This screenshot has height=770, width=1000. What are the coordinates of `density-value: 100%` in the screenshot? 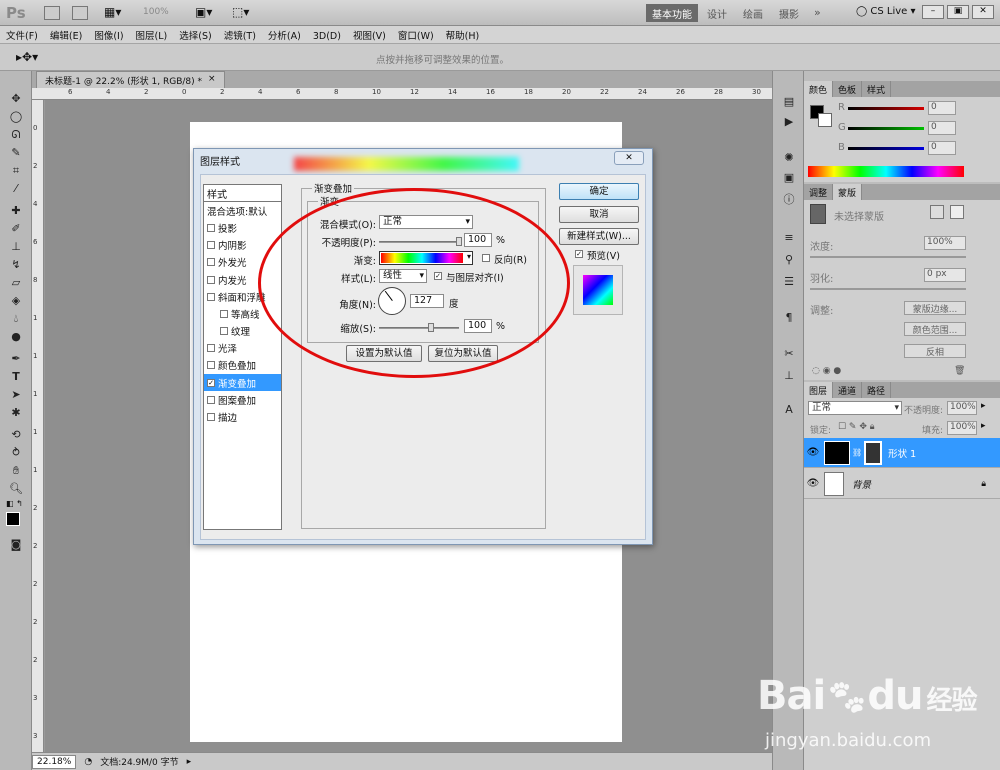 It's located at (945, 243).